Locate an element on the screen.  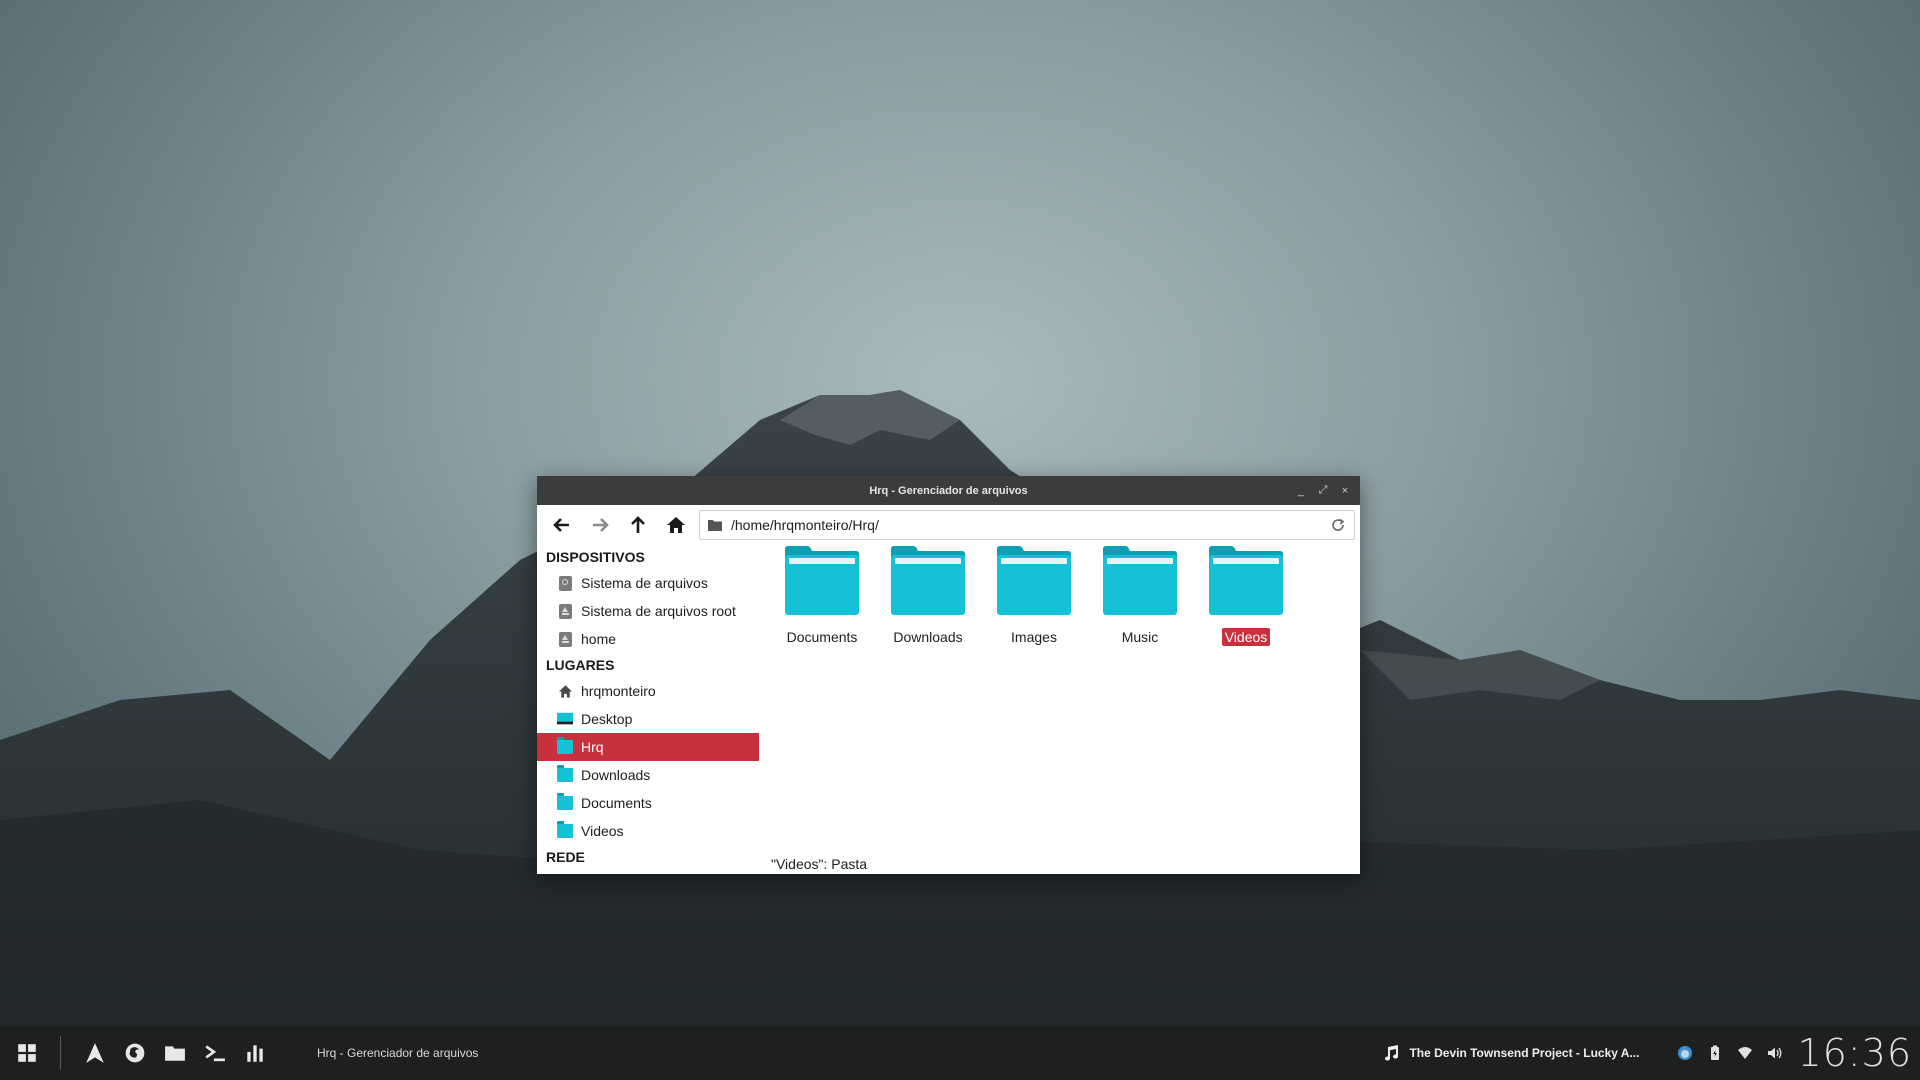
arrow-up-icon is located at coordinates (638, 524).